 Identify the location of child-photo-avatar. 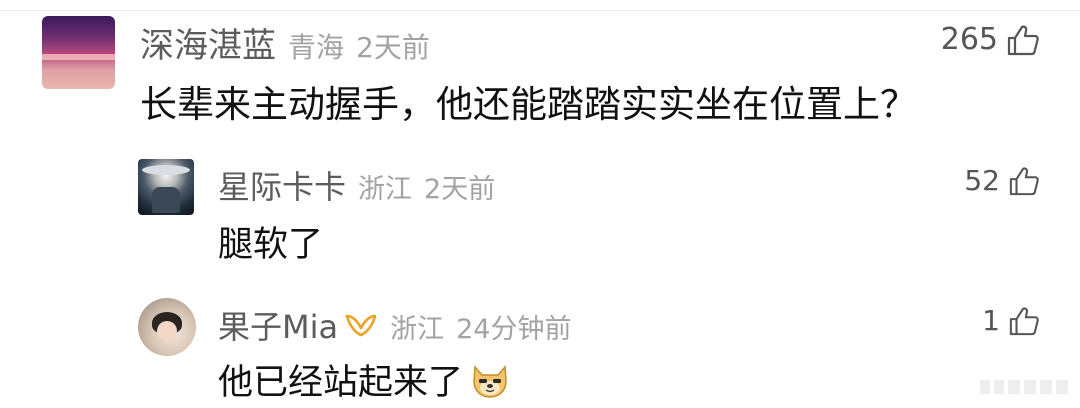
(167, 327).